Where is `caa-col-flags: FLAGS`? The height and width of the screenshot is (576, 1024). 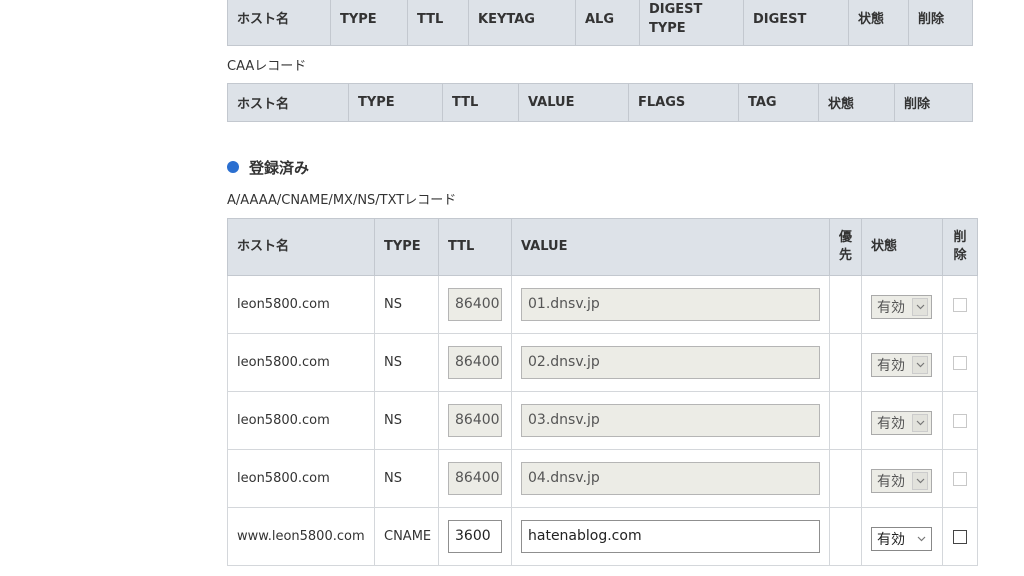
caa-col-flags: FLAGS is located at coordinates (683, 102).